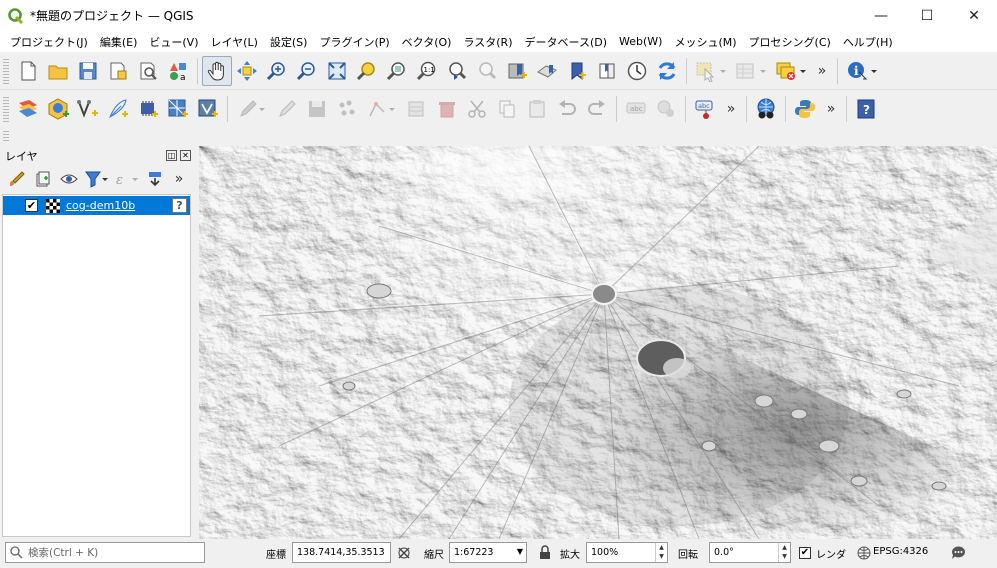  What do you see at coordinates (567, 109) in the screenshot?
I see `undo-button` at bounding box center [567, 109].